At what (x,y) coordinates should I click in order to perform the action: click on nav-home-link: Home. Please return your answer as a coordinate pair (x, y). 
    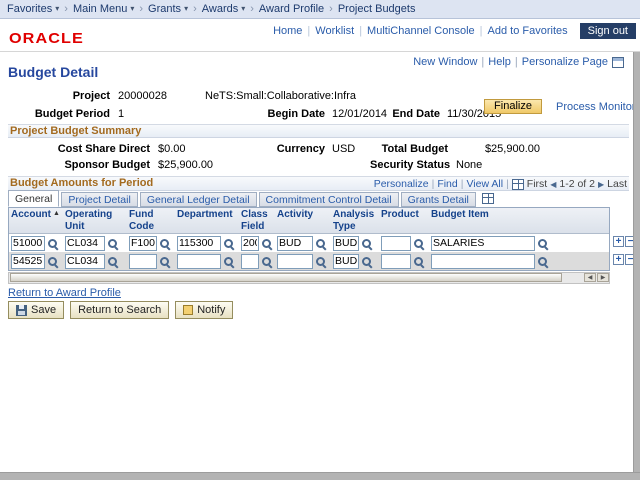
    Looking at the image, I should click on (287, 31).